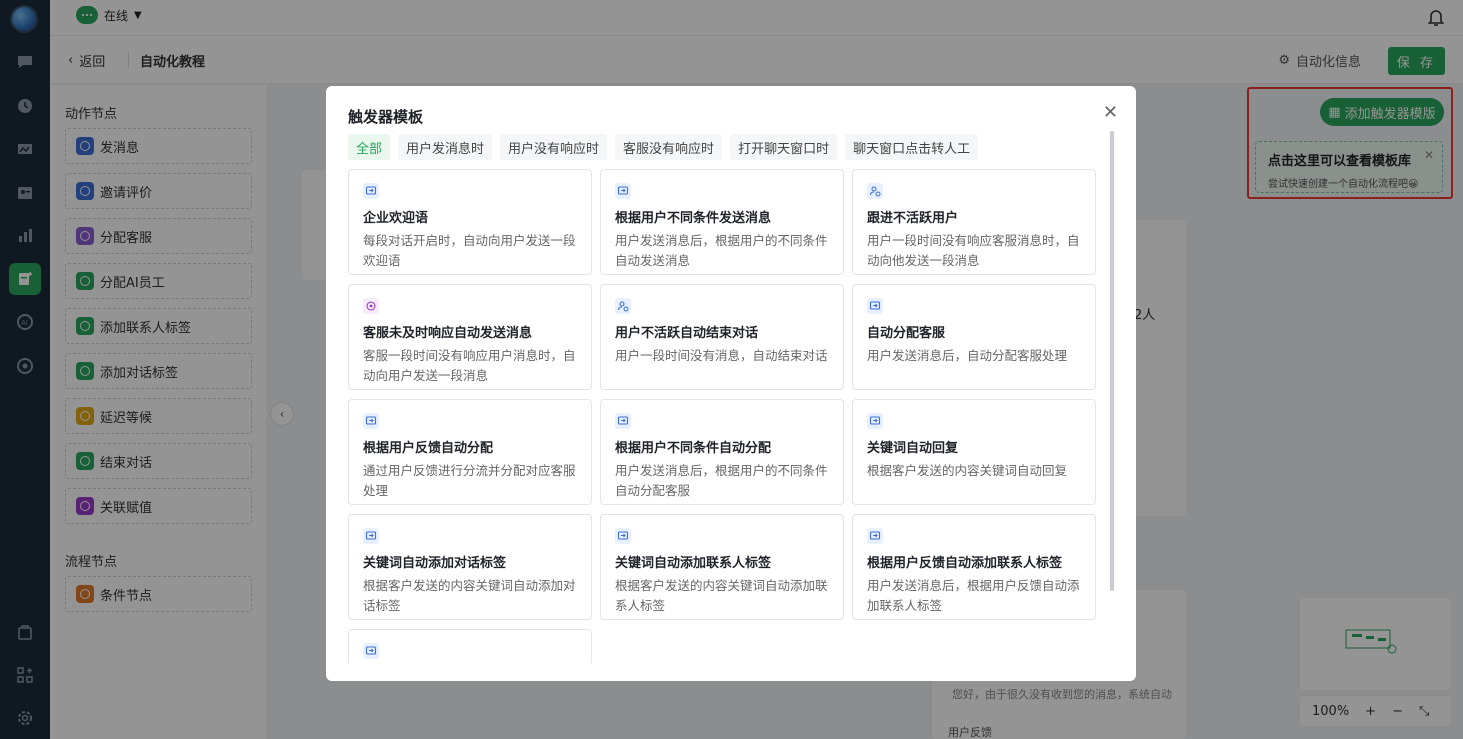 The height and width of the screenshot is (739, 1463). Describe the element at coordinates (721, 250) in the screenshot. I see `card-description: 用户发送消息后，根据用户的不同条件自动发送消息` at that location.